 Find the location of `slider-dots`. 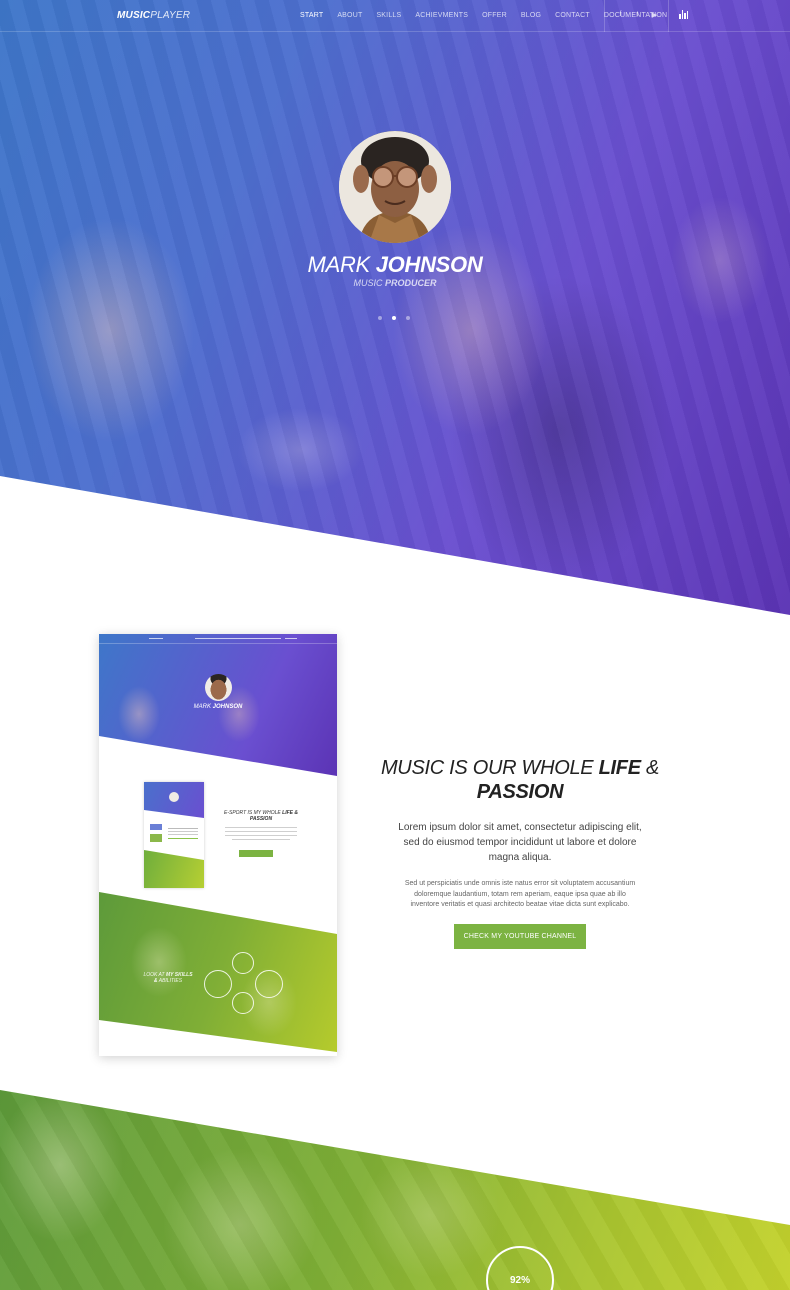

slider-dots is located at coordinates (394, 318).